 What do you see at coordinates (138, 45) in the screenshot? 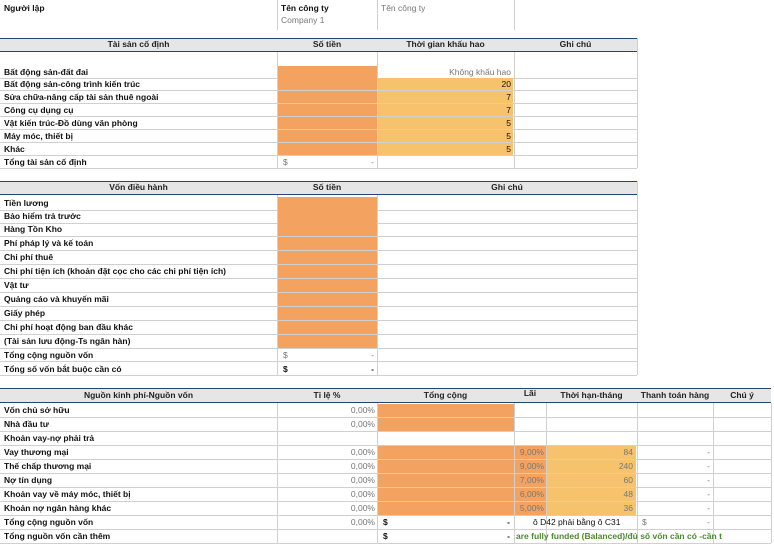
I see `fixed-assets-header: Tài sản cố định` at bounding box center [138, 45].